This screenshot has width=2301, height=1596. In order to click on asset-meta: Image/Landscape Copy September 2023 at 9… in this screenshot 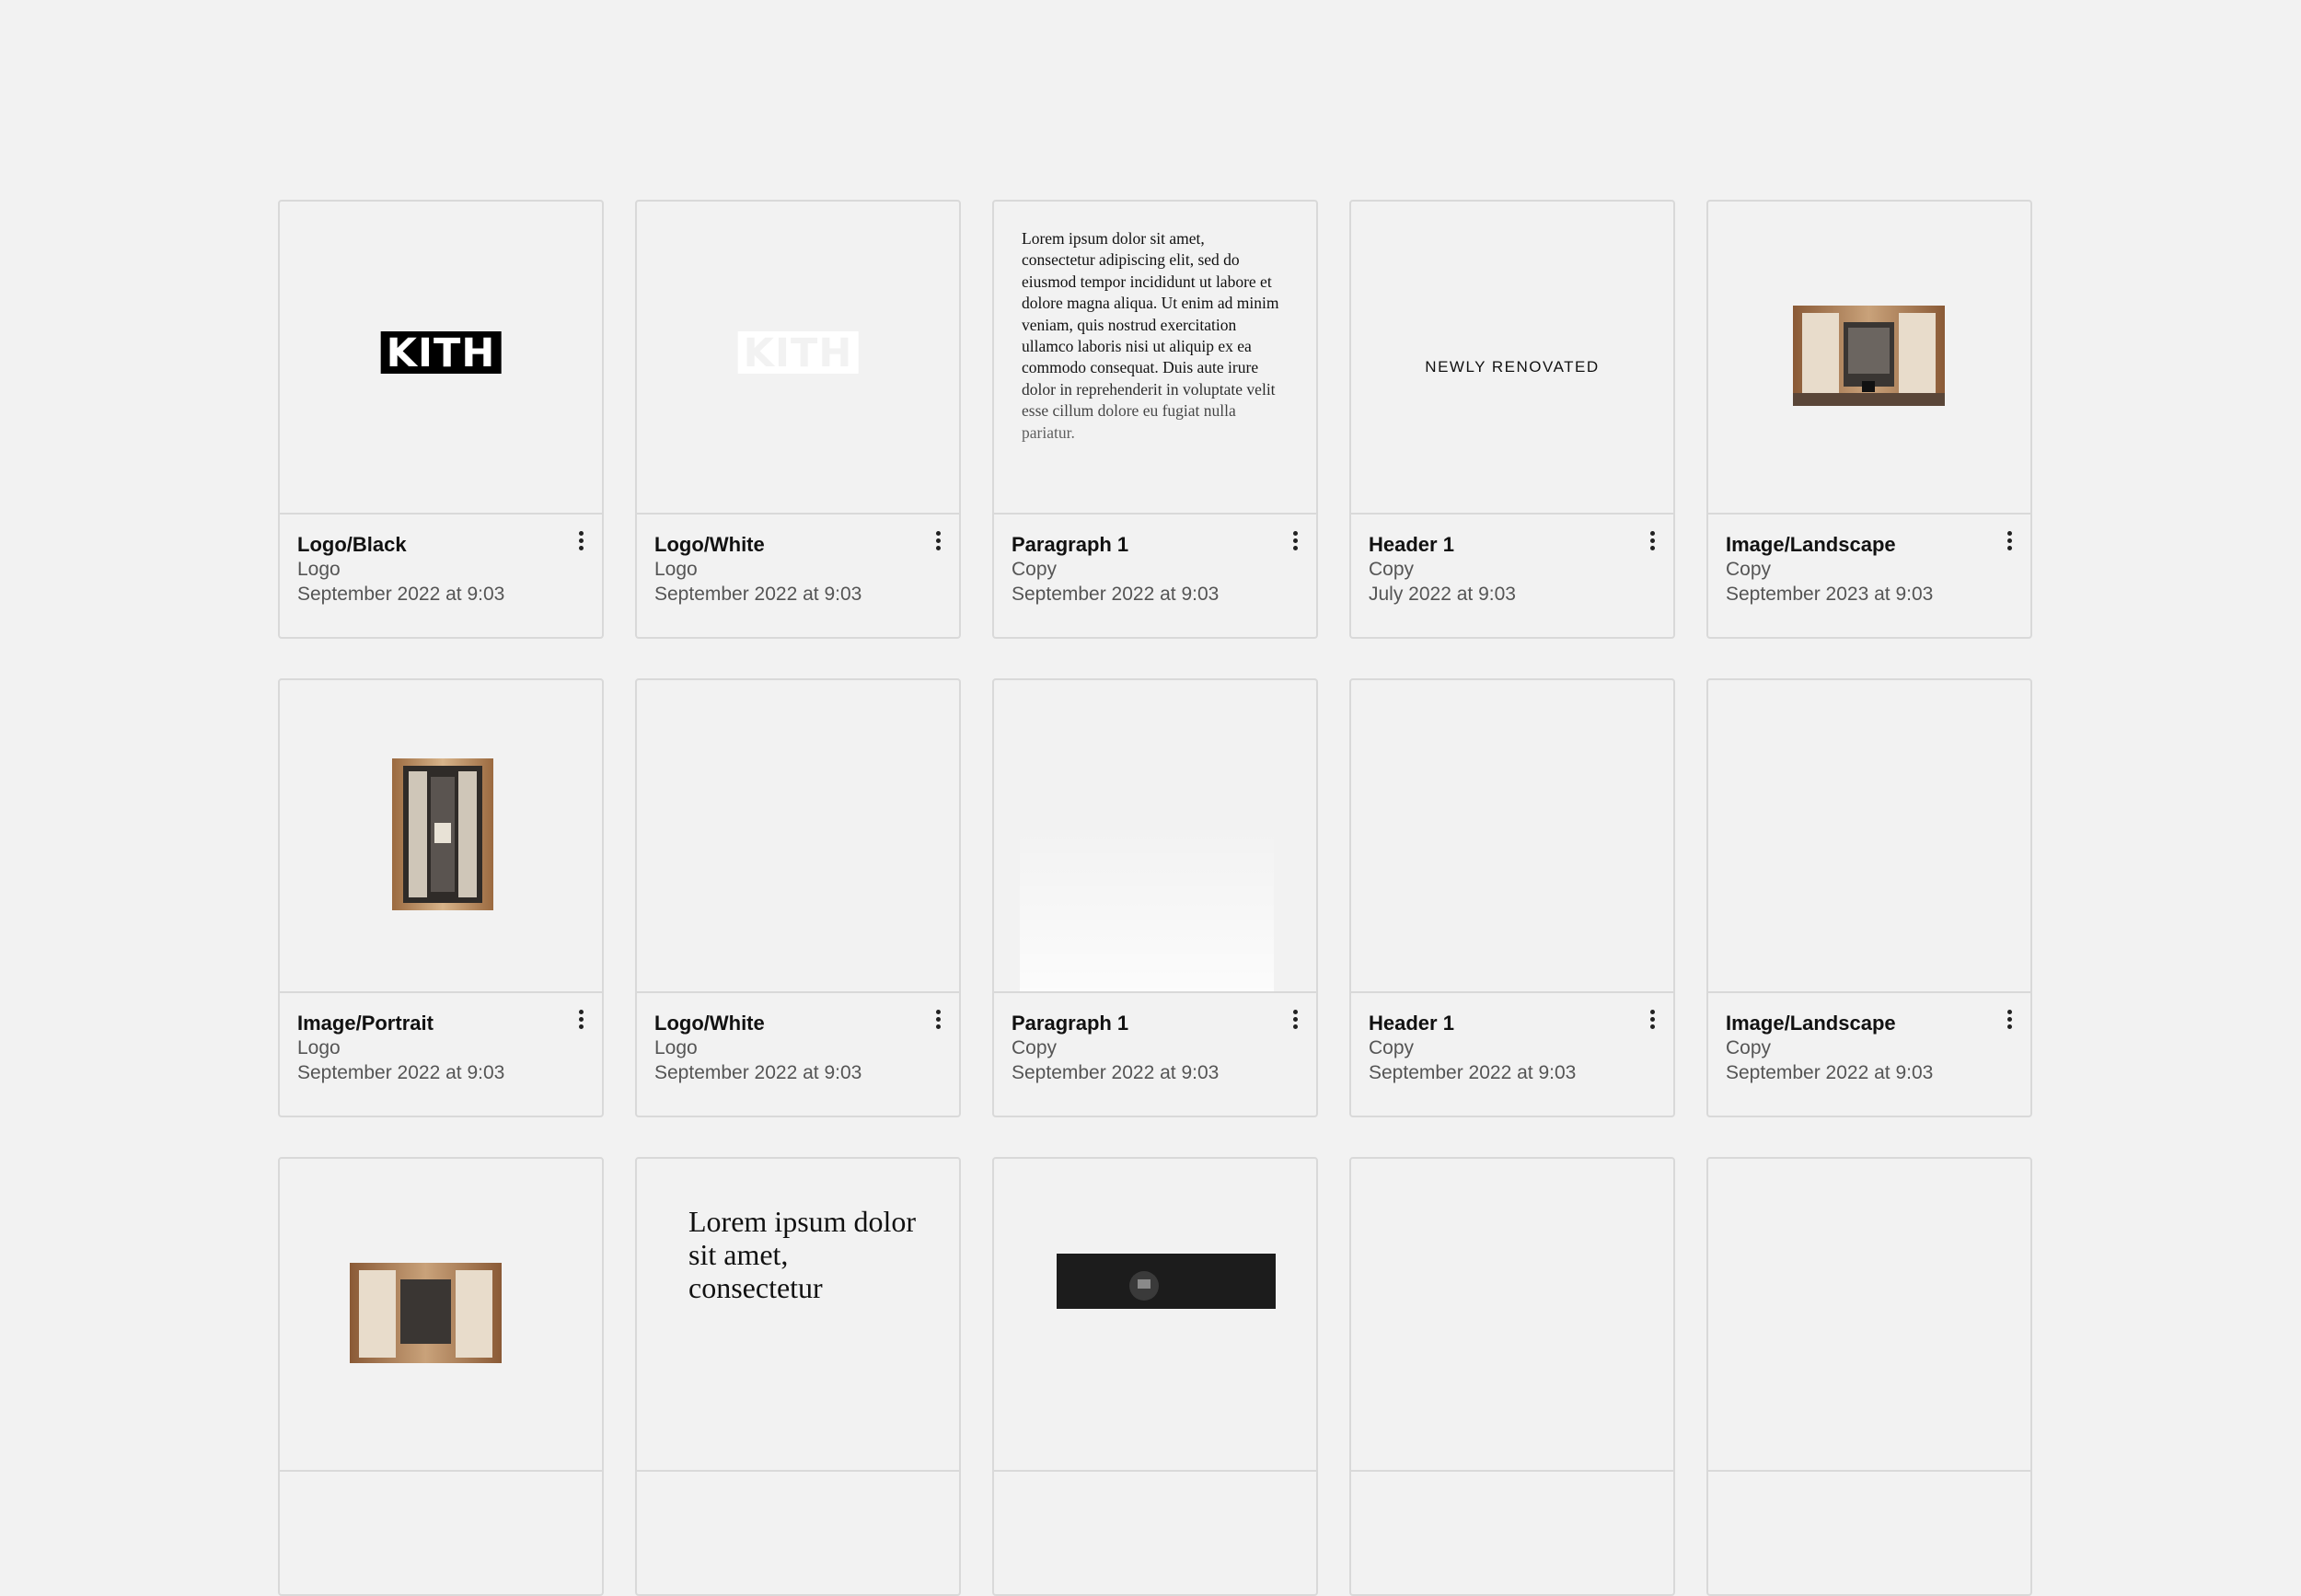, I will do `click(1860, 570)`.